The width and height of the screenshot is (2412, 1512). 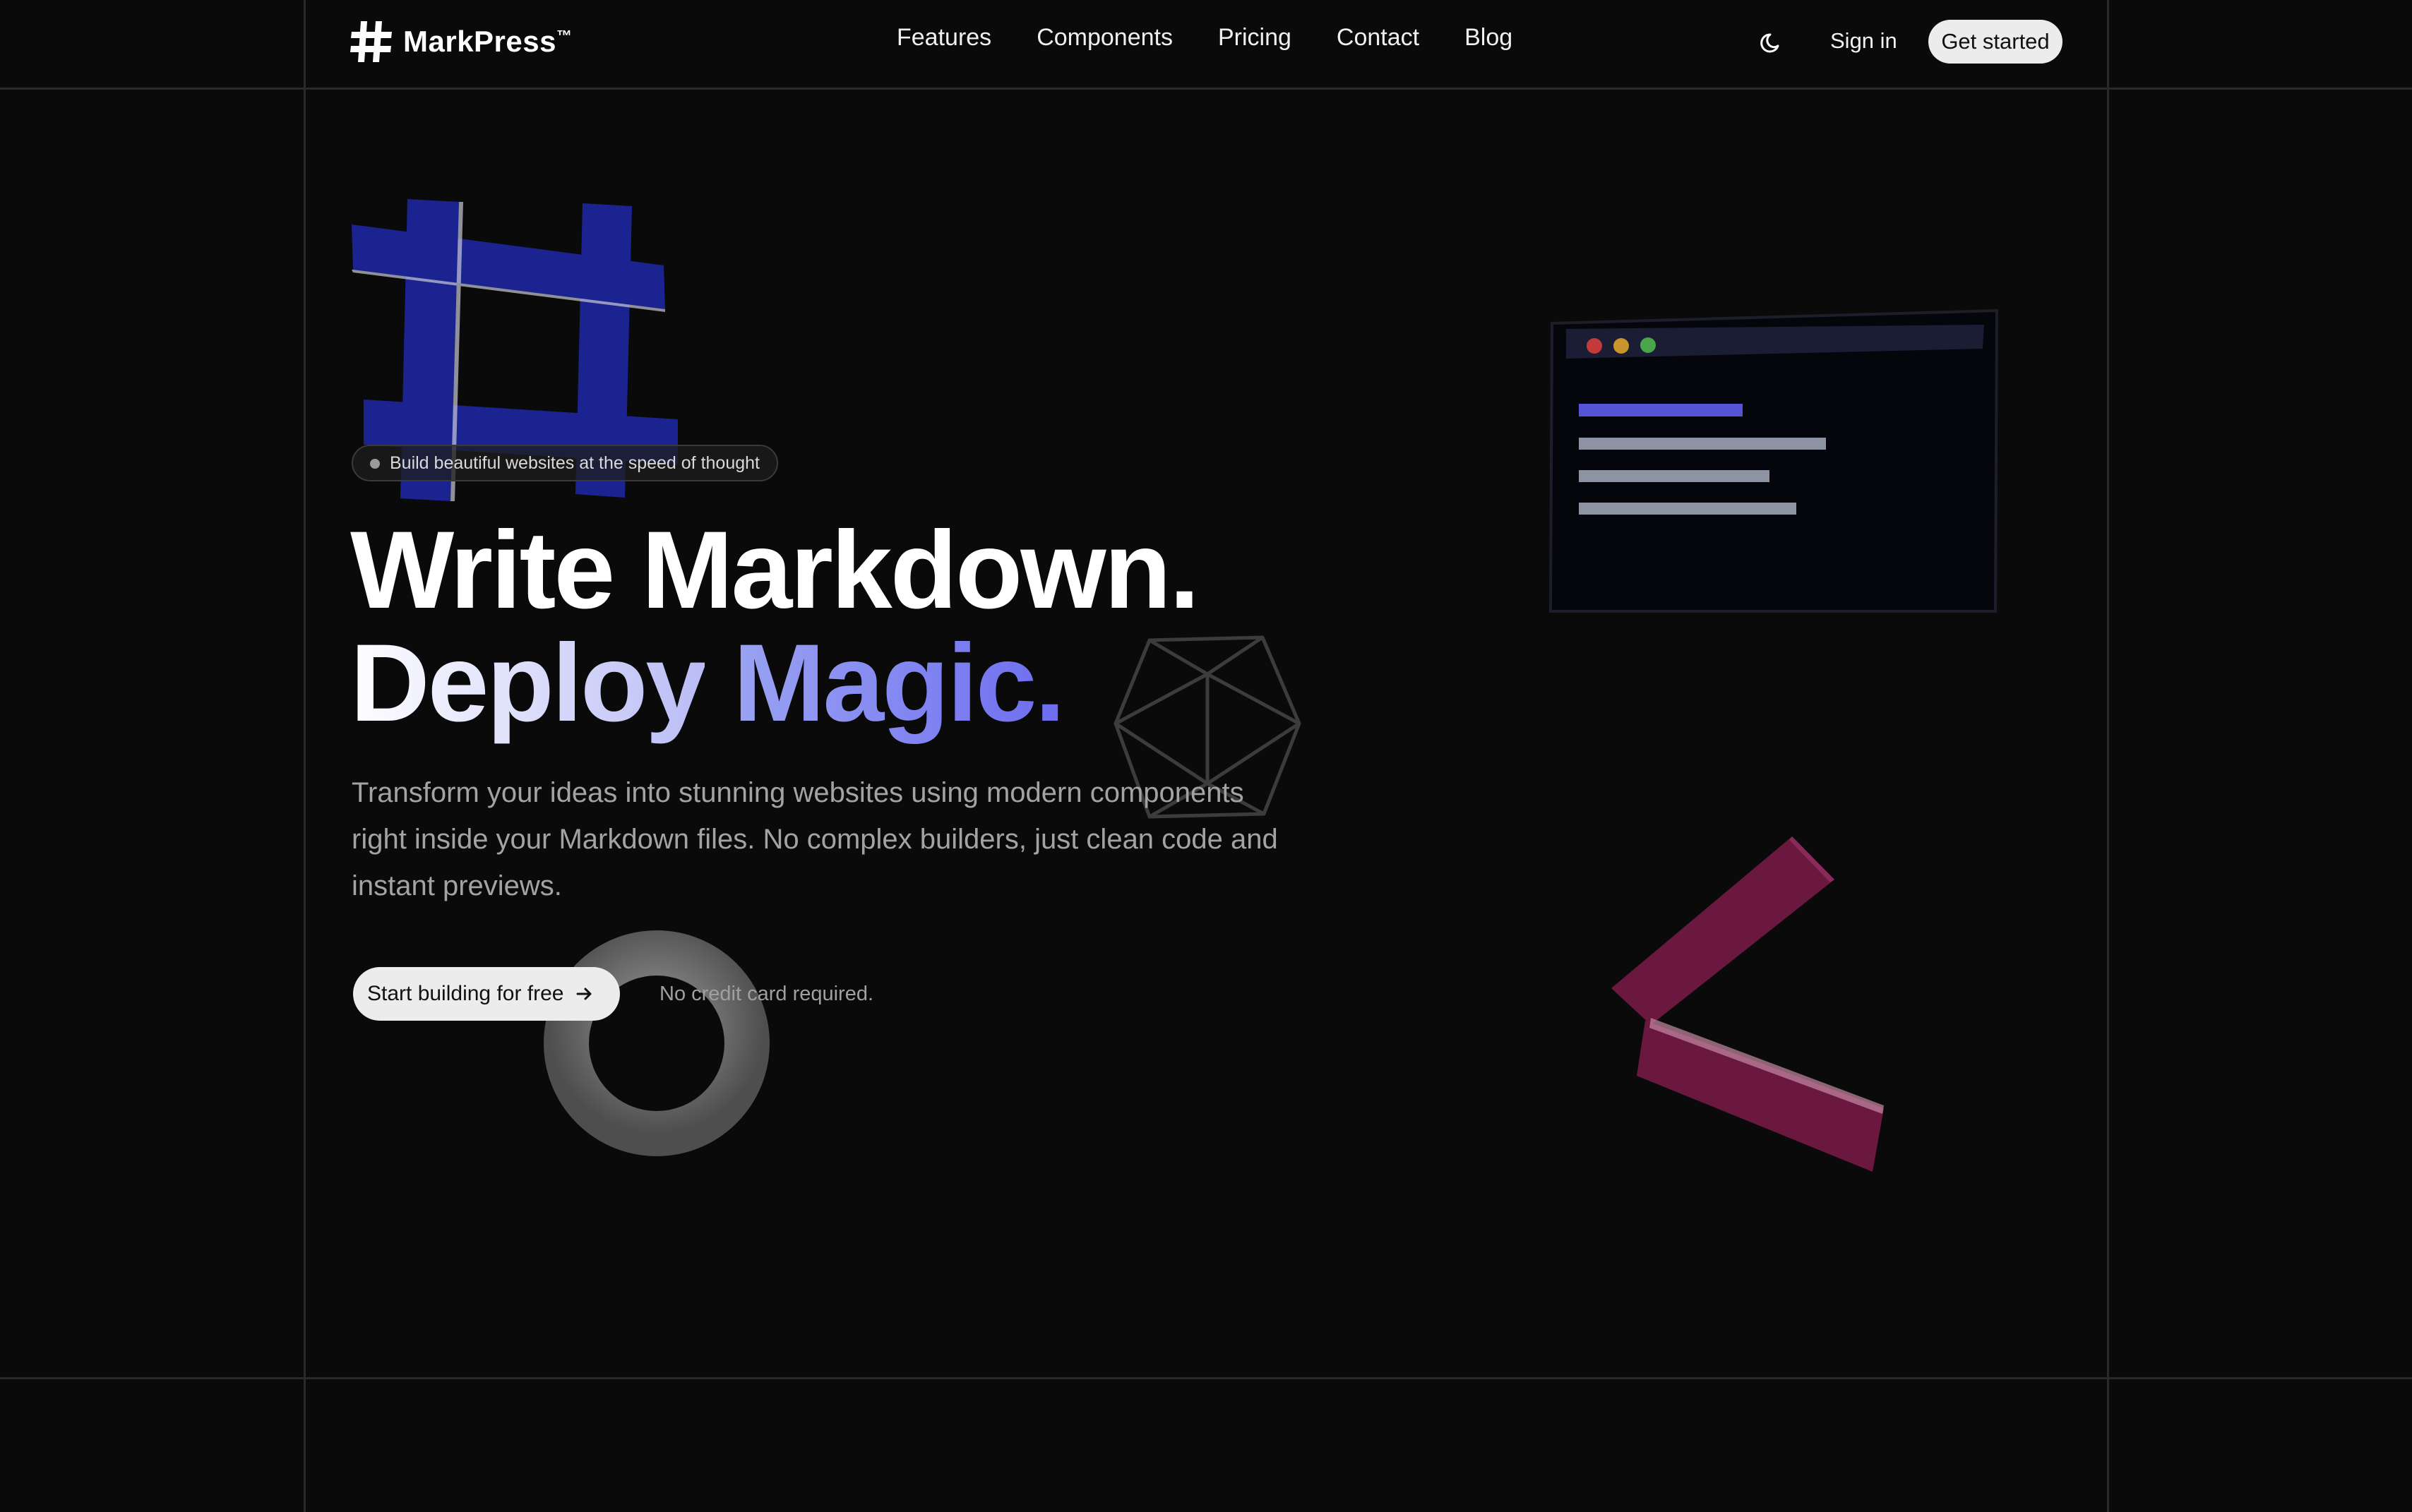 I want to click on theme-toggle-button, so click(x=1772, y=42).